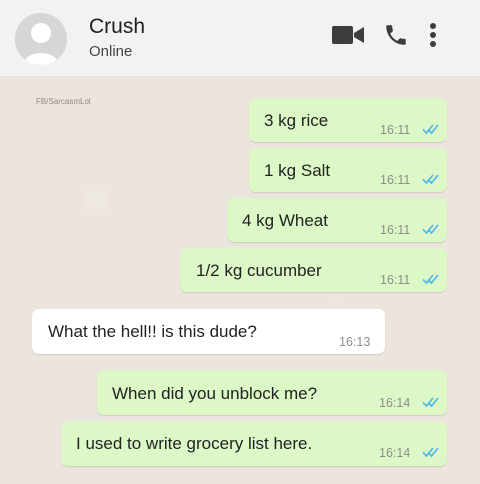  What do you see at coordinates (194, 443) in the screenshot?
I see `message-text: I used to write grocery list here.` at bounding box center [194, 443].